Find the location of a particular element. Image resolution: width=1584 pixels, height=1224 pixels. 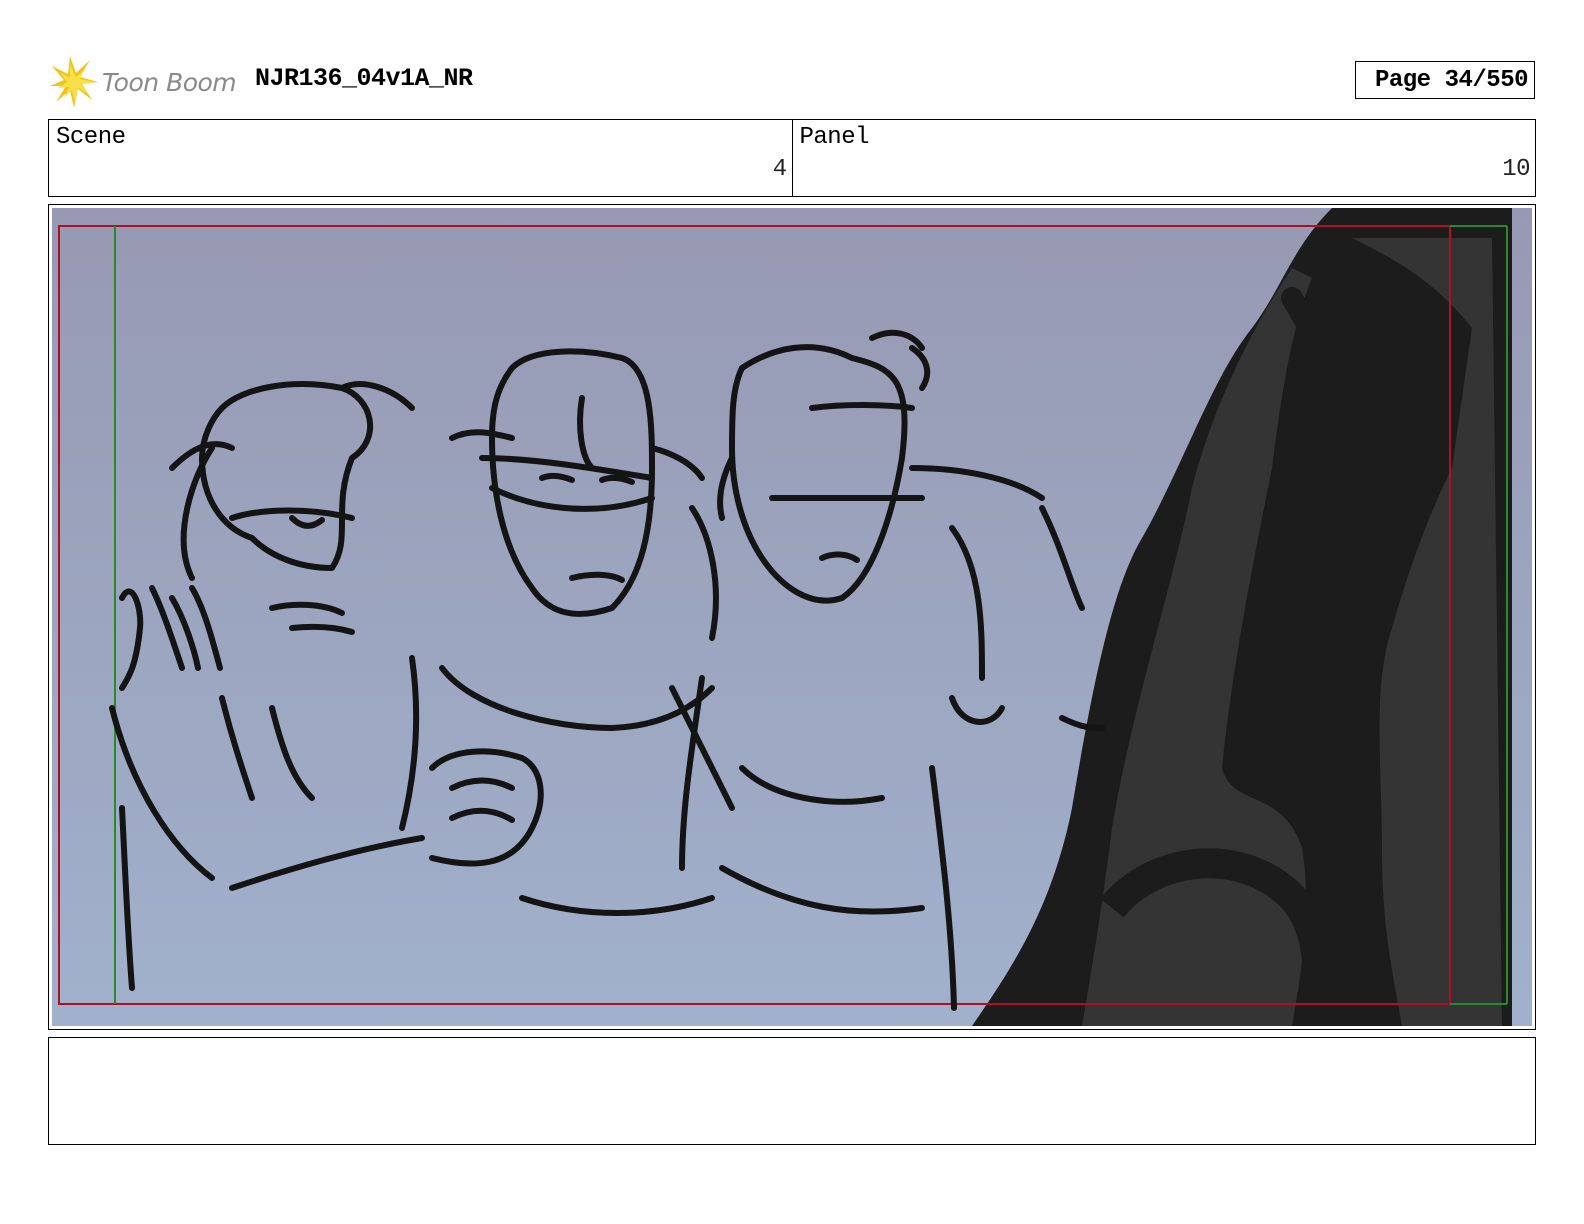

starburst-logo-icon is located at coordinates (74, 82).